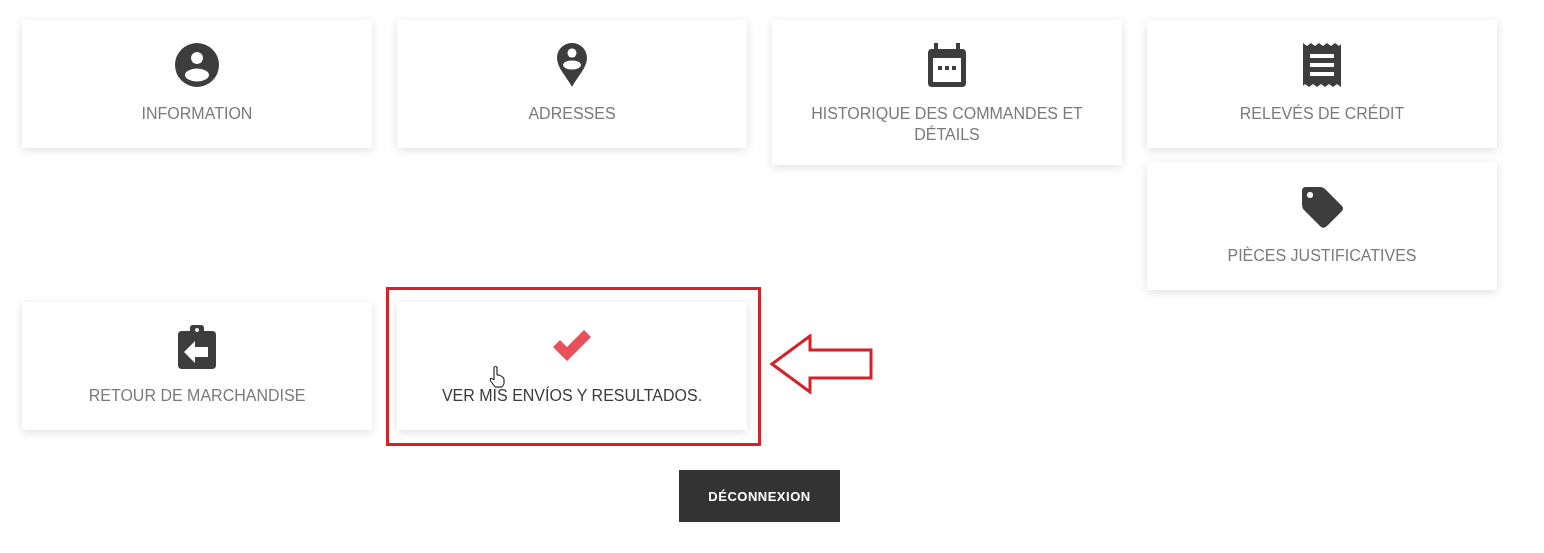 The height and width of the screenshot is (553, 1544). I want to click on tile-label: VER MIS ENVÍOS Y RESULTADOS., so click(572, 395).